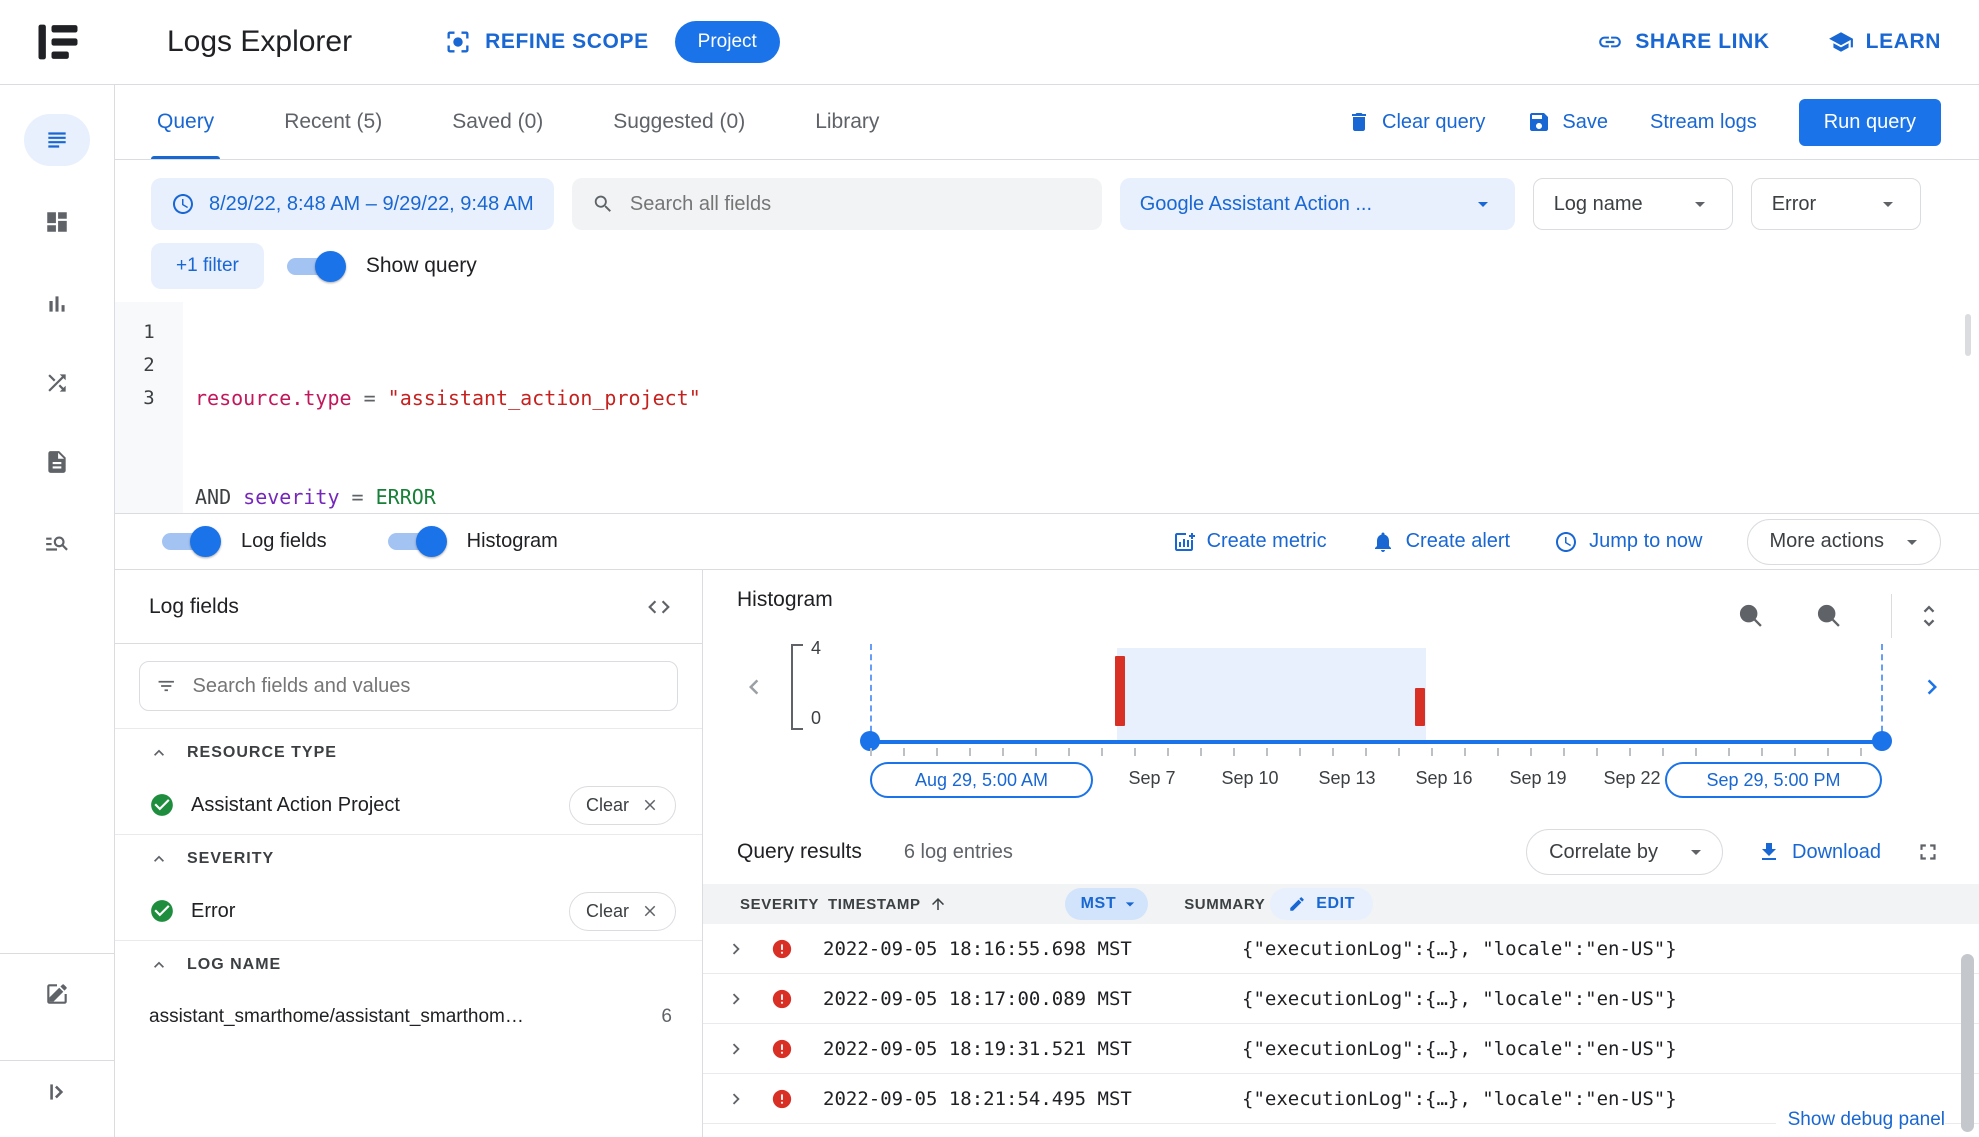  I want to click on correlate-by-dropdown: Correlate by, so click(1625, 852).